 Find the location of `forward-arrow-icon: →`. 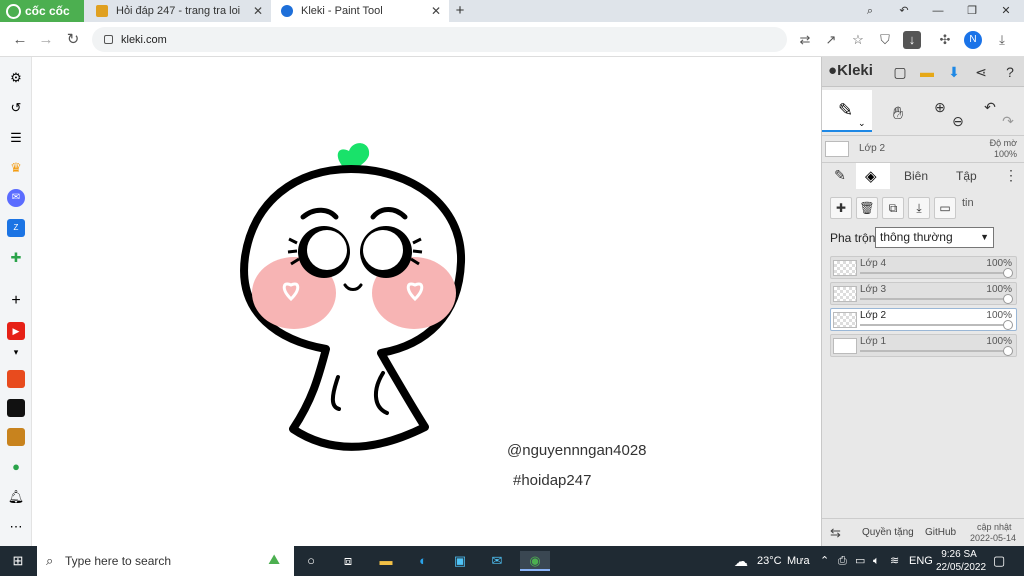

forward-arrow-icon: → is located at coordinates (46, 40).